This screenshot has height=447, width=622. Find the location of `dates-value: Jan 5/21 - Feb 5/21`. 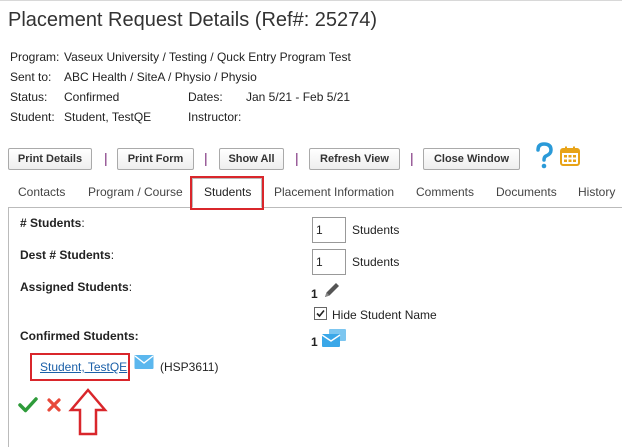

dates-value: Jan 5/21 - Feb 5/21 is located at coordinates (298, 97).